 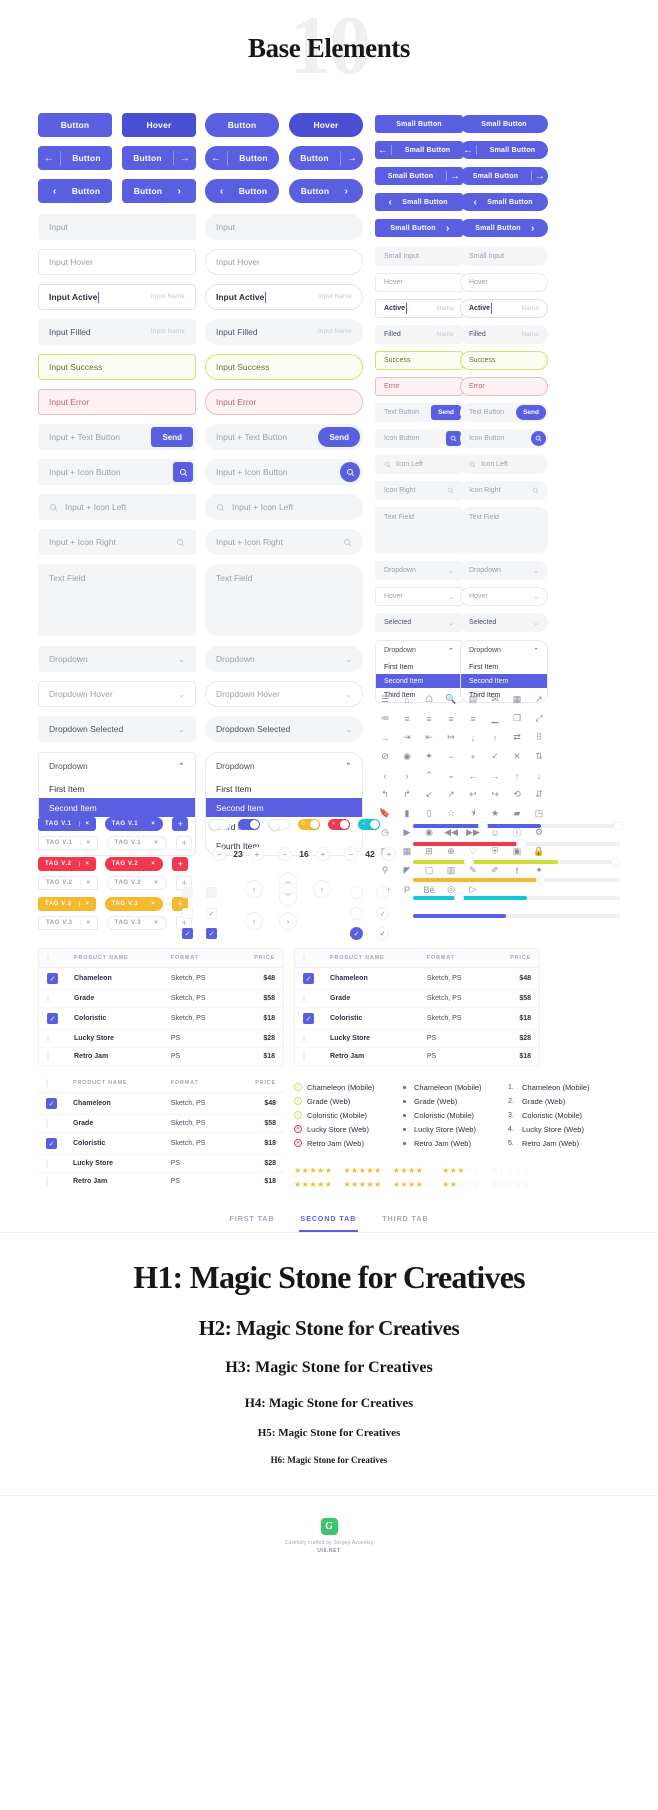 What do you see at coordinates (473, 794) in the screenshot?
I see `reply-icon: ↩` at bounding box center [473, 794].